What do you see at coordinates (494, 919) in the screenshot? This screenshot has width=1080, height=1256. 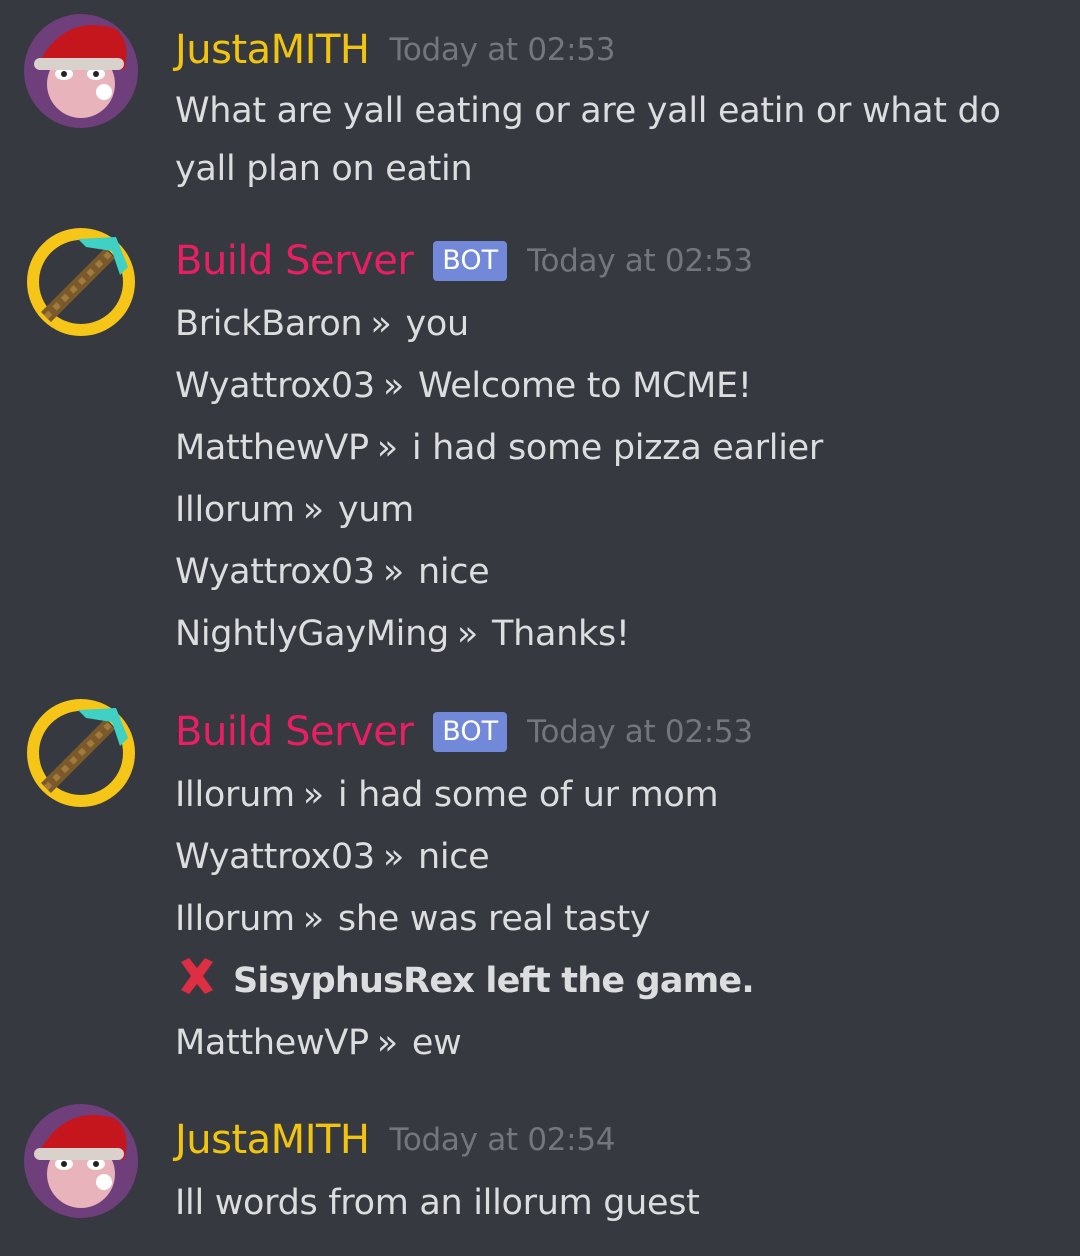 I see `relay-text: she was real tasty` at bounding box center [494, 919].